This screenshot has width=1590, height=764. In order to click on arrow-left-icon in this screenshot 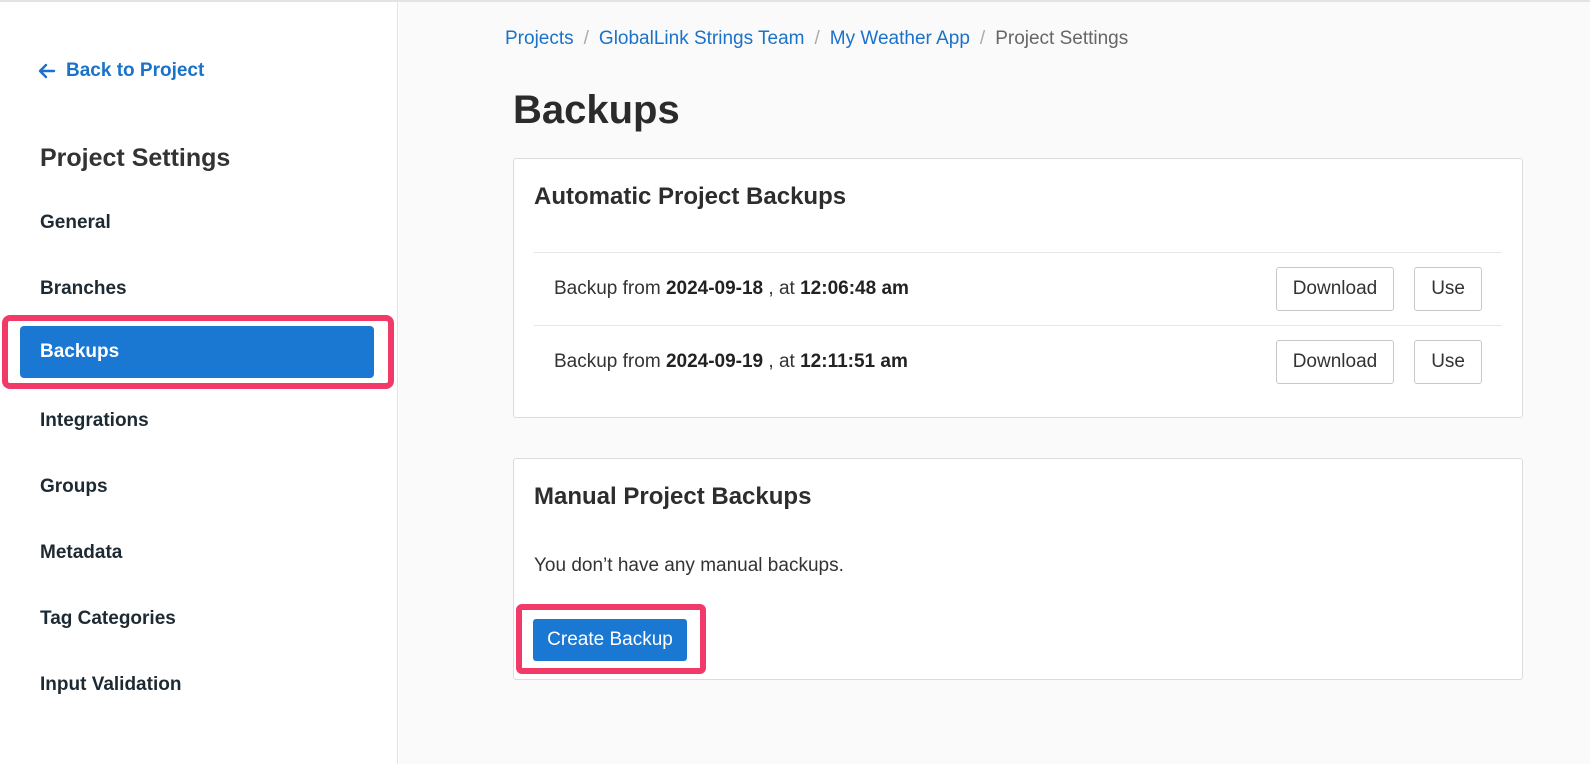, I will do `click(47, 71)`.